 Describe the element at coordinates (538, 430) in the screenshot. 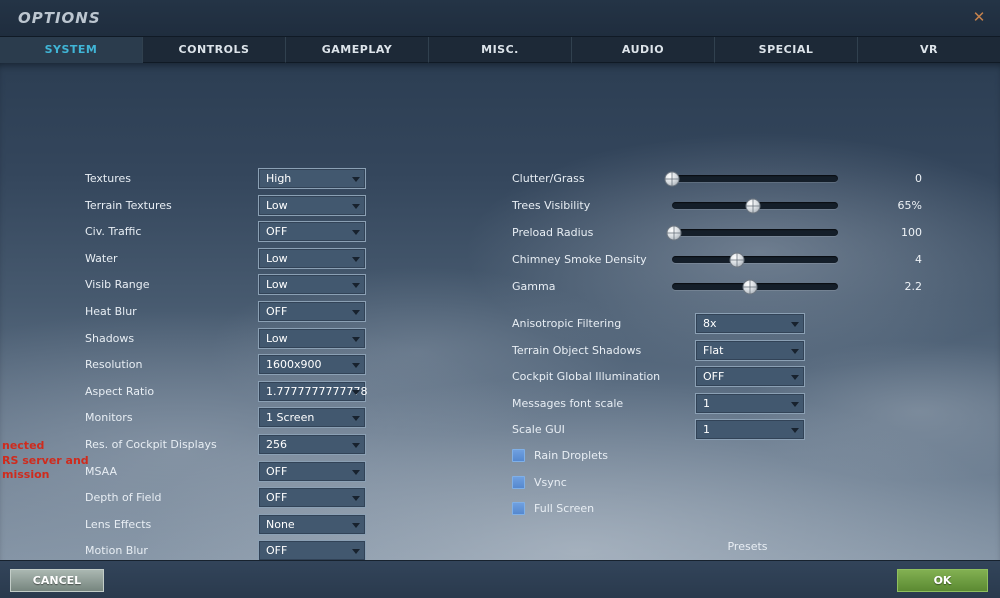

I see `setting-label: Scale GUI` at that location.